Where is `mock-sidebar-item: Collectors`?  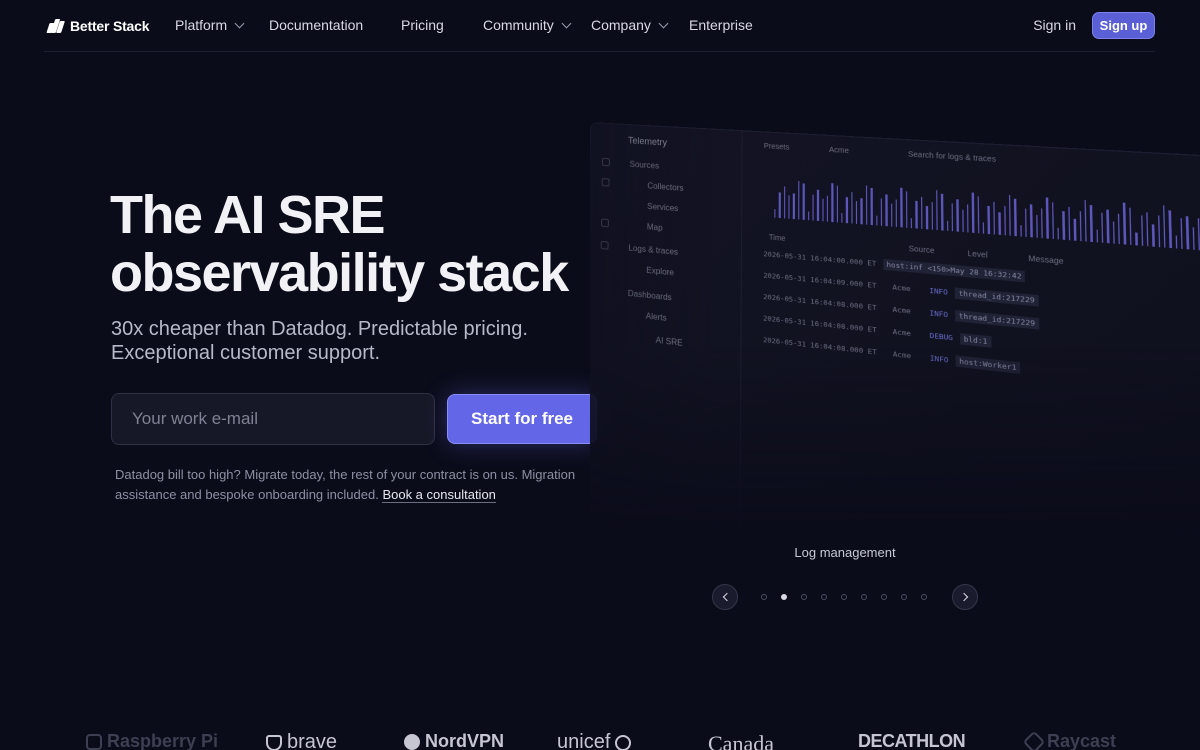 mock-sidebar-item: Collectors is located at coordinates (665, 187).